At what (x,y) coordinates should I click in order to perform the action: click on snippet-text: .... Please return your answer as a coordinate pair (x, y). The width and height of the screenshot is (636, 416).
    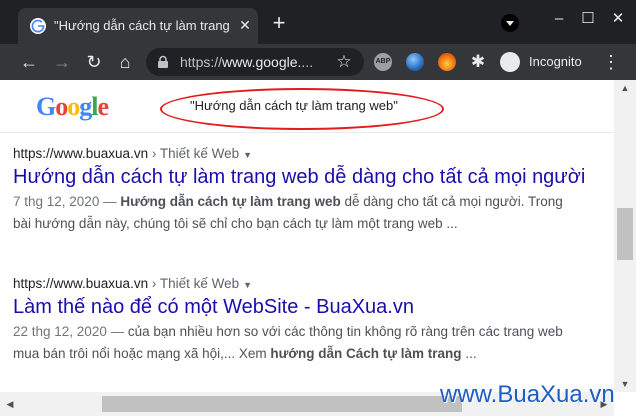
    Looking at the image, I should click on (469, 353).